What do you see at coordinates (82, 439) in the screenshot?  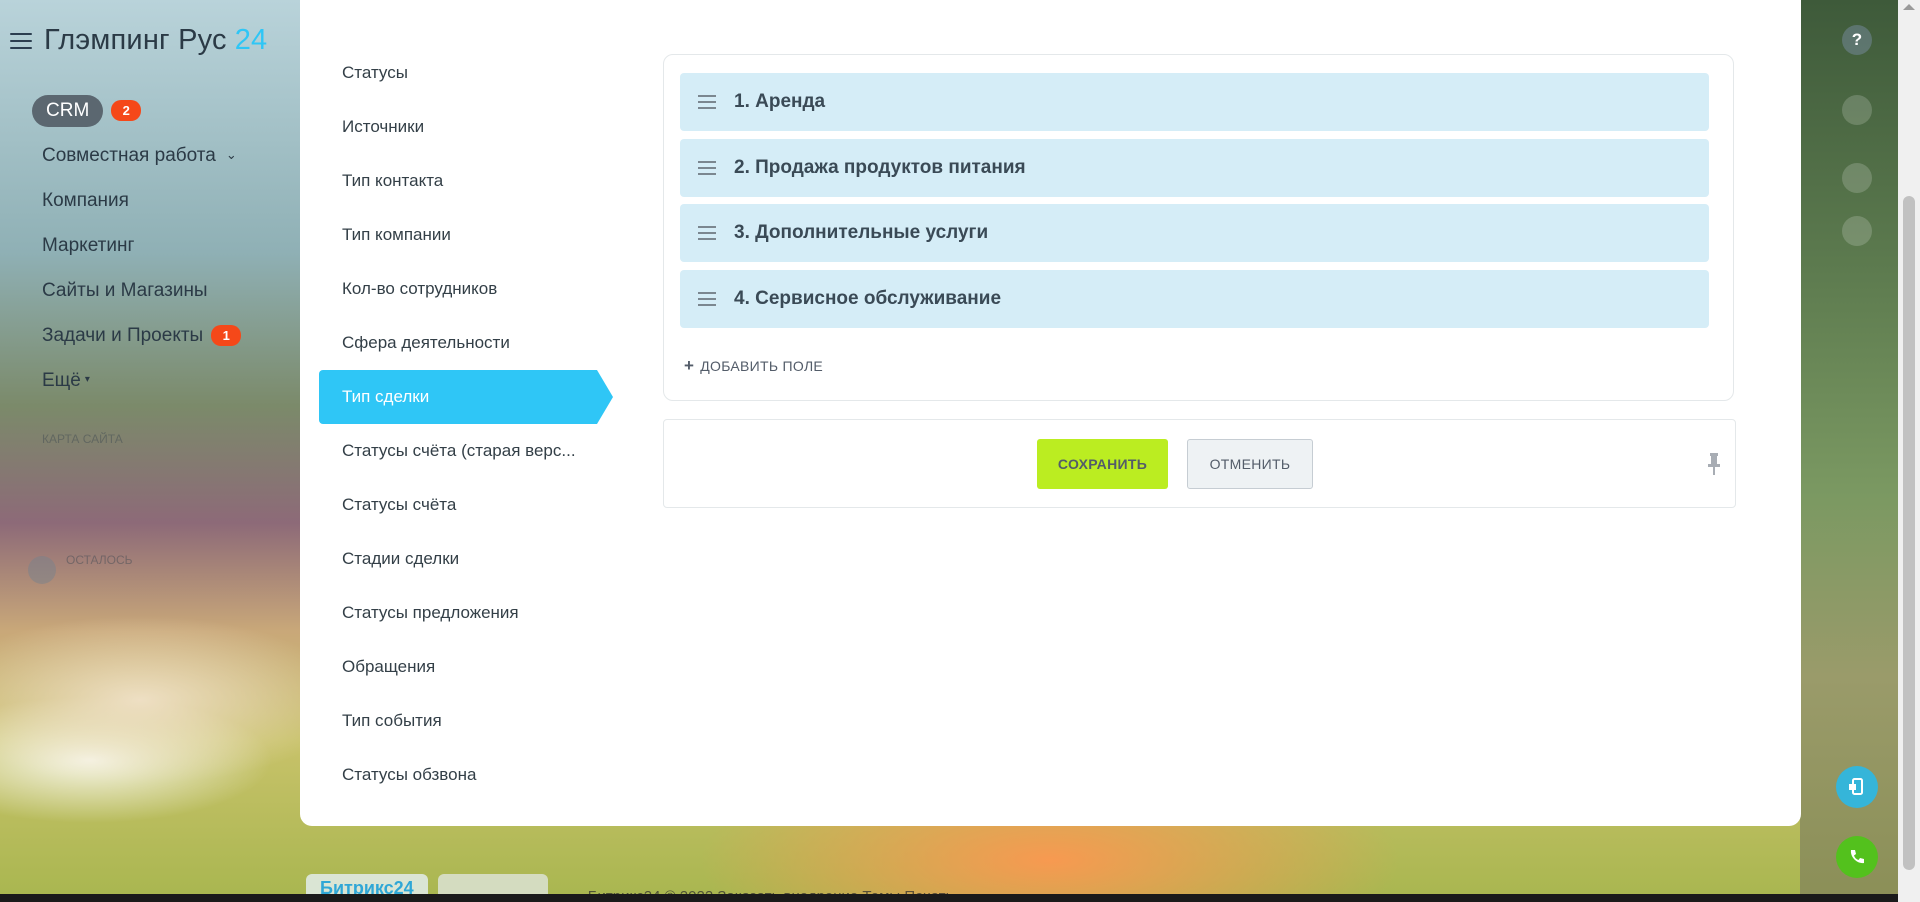 I see `sitemap-label: КАРТА САЙТА` at bounding box center [82, 439].